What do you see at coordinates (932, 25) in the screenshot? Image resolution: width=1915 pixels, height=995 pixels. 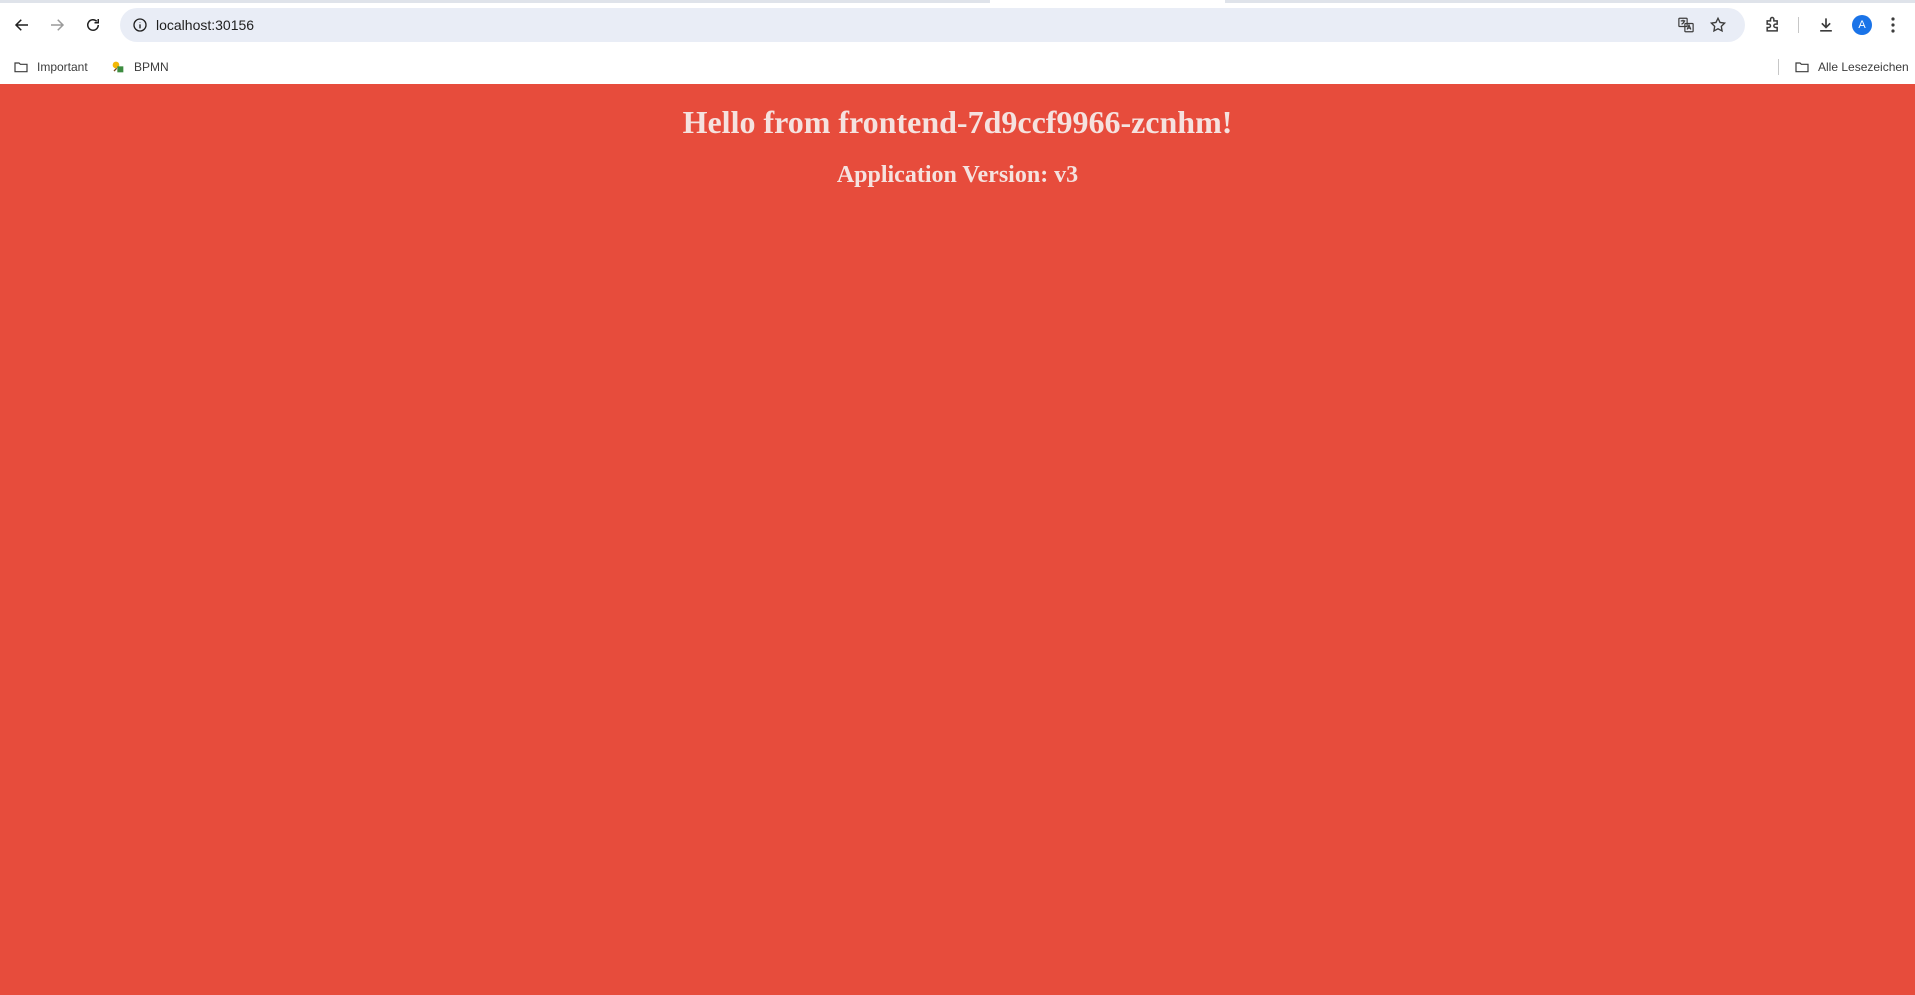 I see `address-bar: localhost:30156` at bounding box center [932, 25].